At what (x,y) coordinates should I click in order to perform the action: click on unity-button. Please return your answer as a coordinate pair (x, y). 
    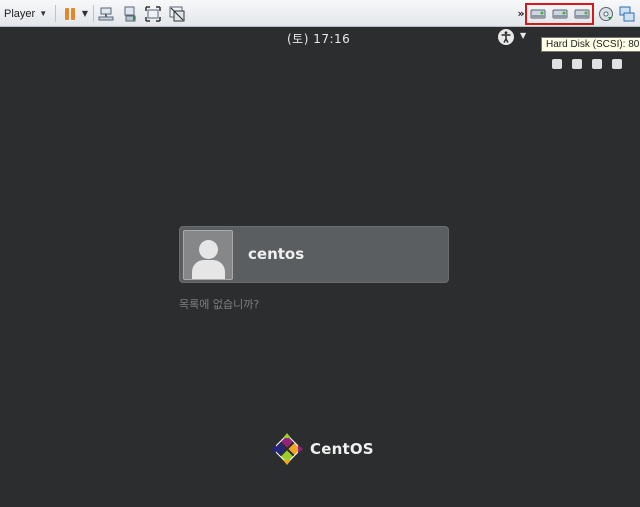
    Looking at the image, I should click on (177, 13).